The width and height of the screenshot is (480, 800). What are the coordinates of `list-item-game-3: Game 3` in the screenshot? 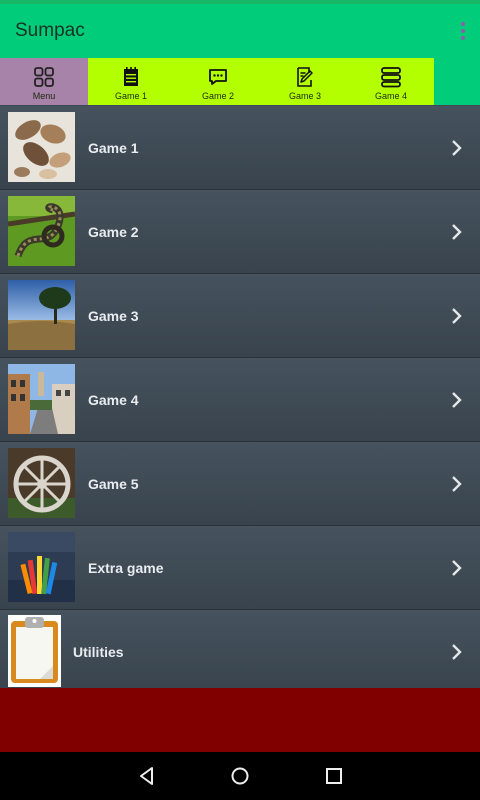 It's located at (240, 316).